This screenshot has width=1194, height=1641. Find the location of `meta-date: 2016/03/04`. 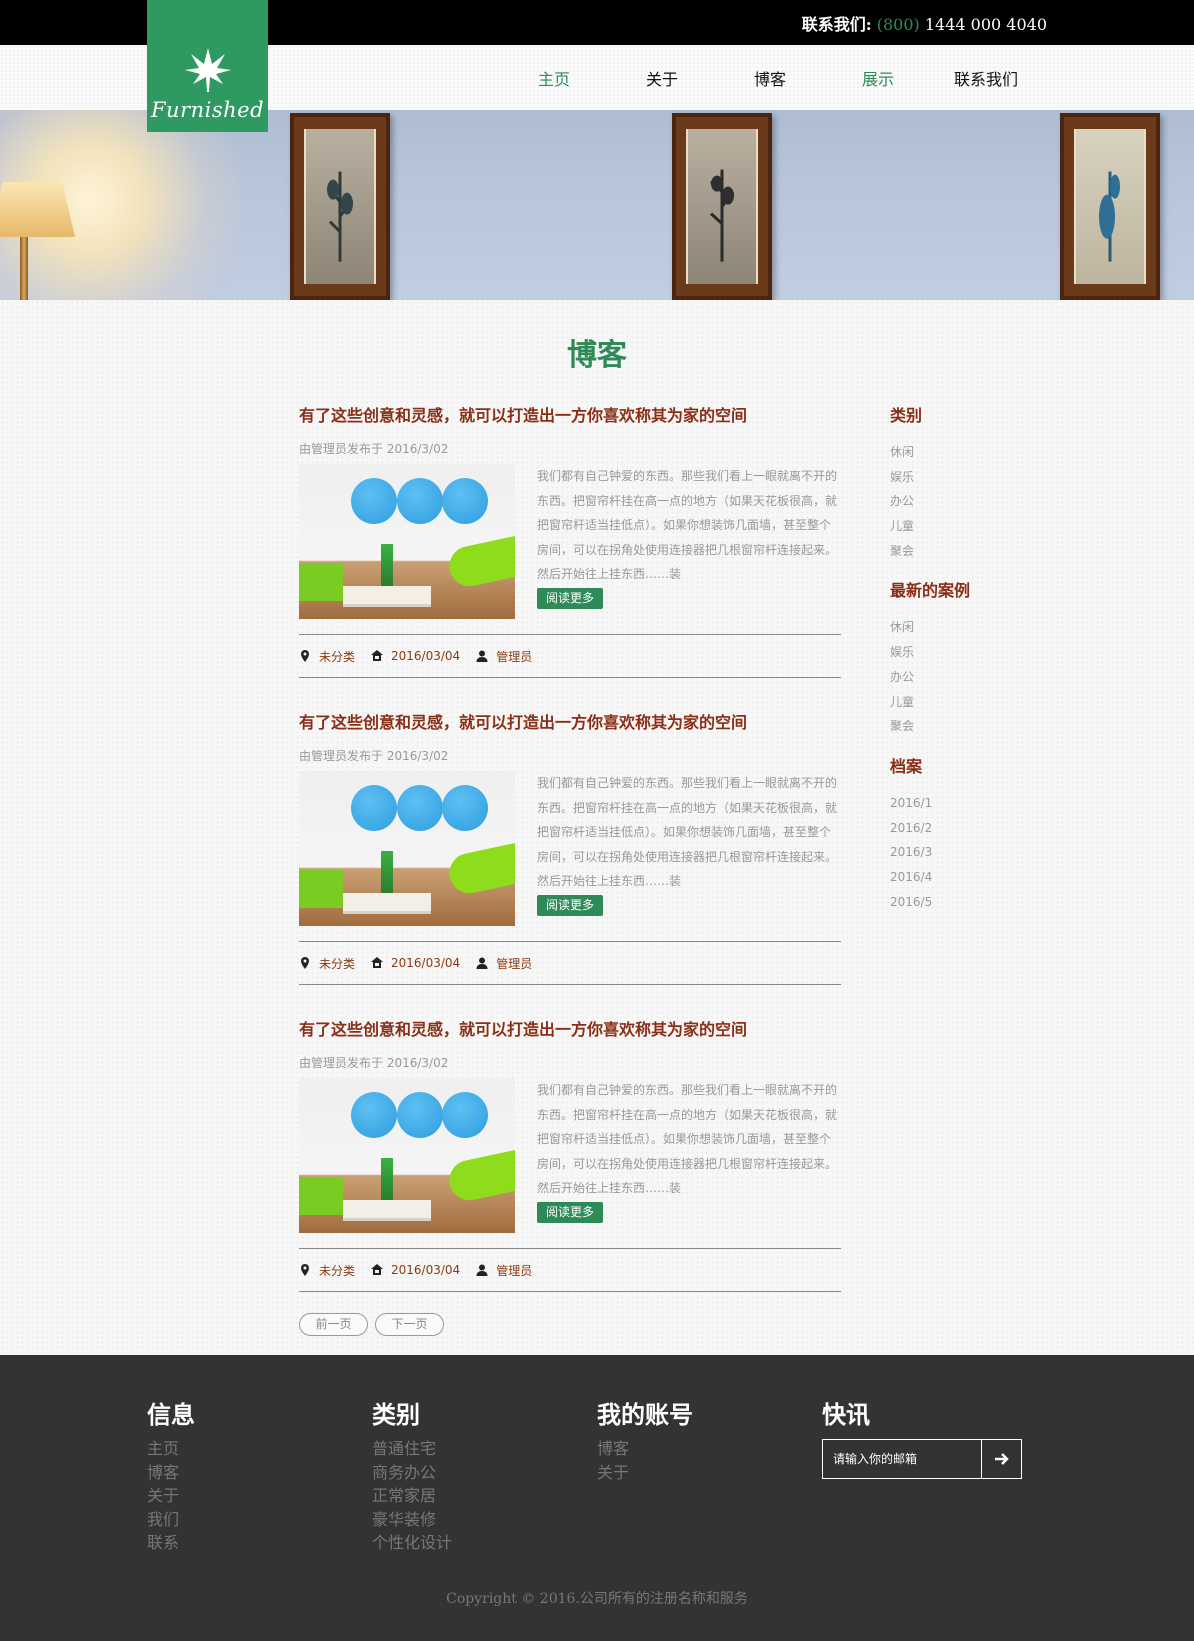

meta-date: 2016/03/04 is located at coordinates (415, 963).